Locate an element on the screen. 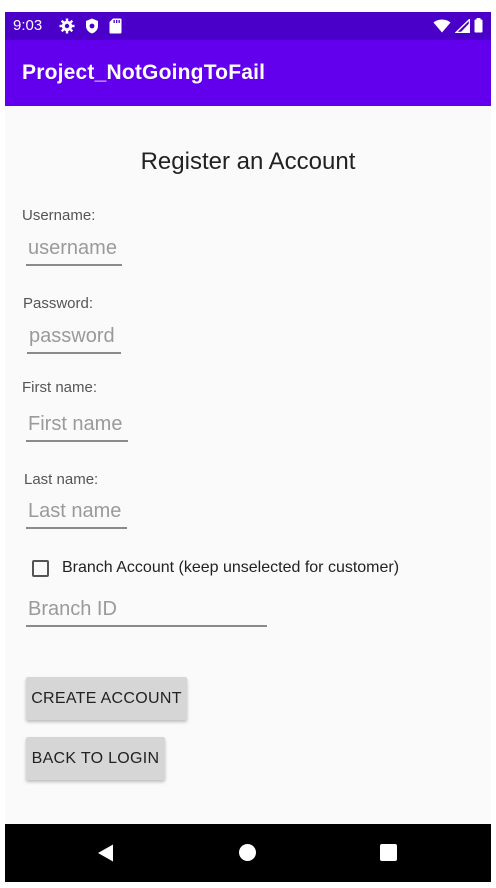  password-field is located at coordinates (75, 338).